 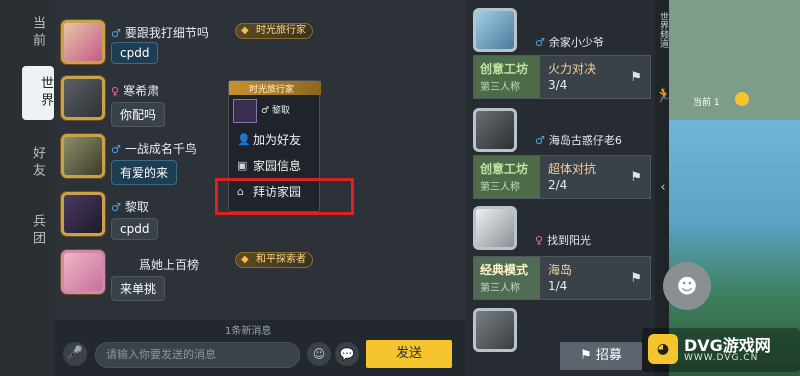 I want to click on menu-header: 时光旅行家, so click(x=275, y=88).